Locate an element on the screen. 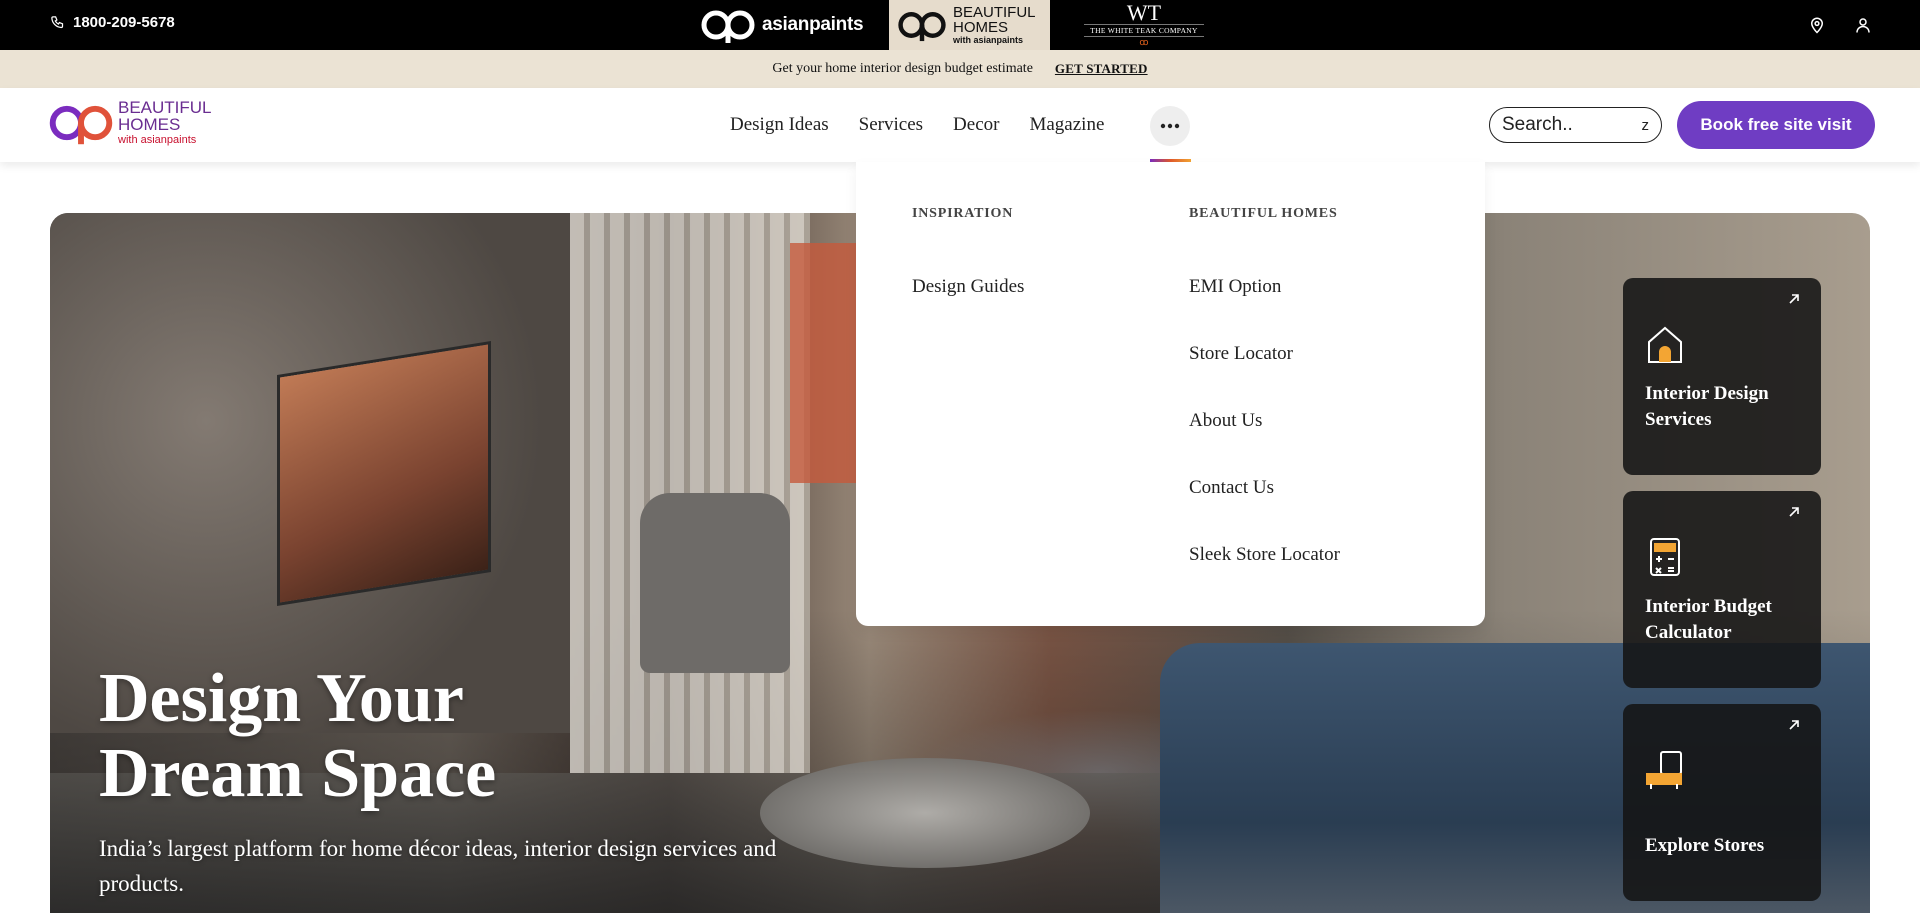  card-label: Interior Budget Calculator is located at coordinates (1708, 619).